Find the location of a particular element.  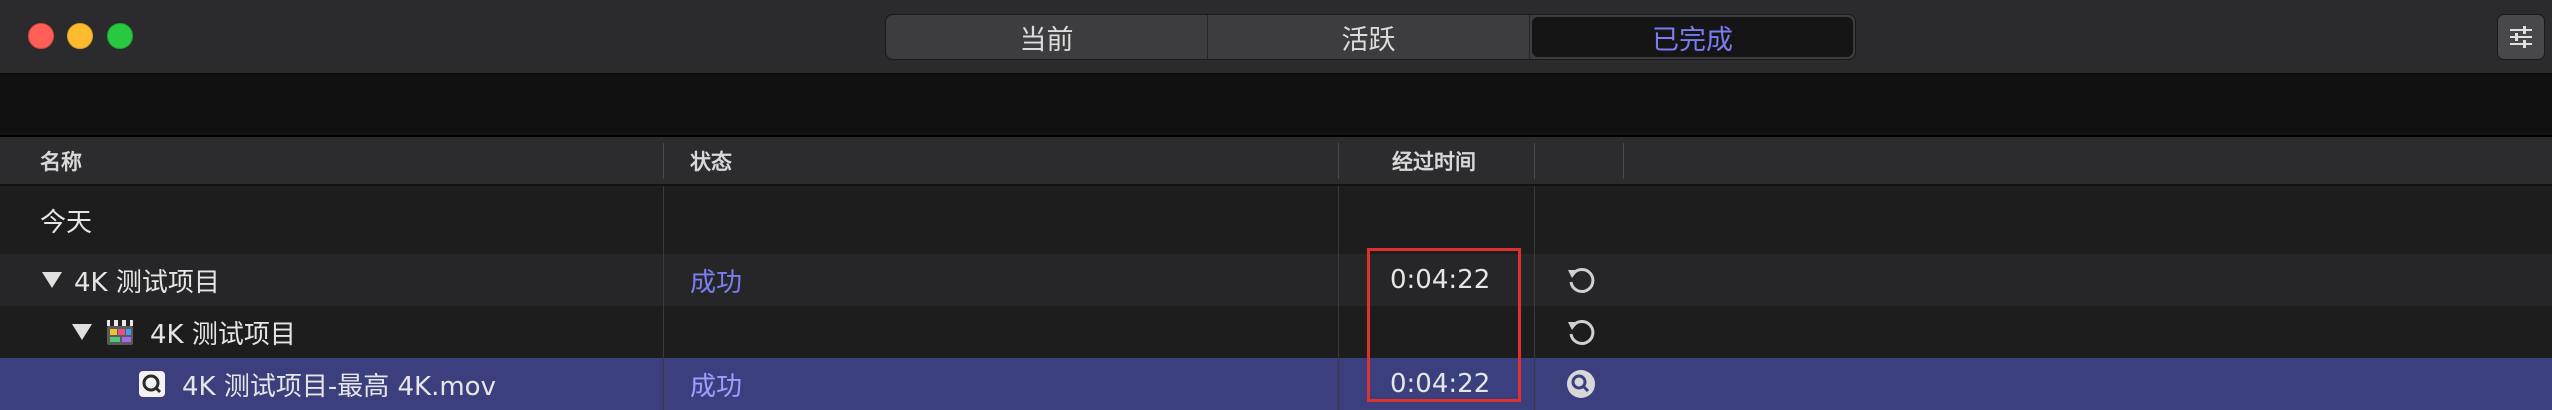

tab-current: 当前 is located at coordinates (1047, 37).